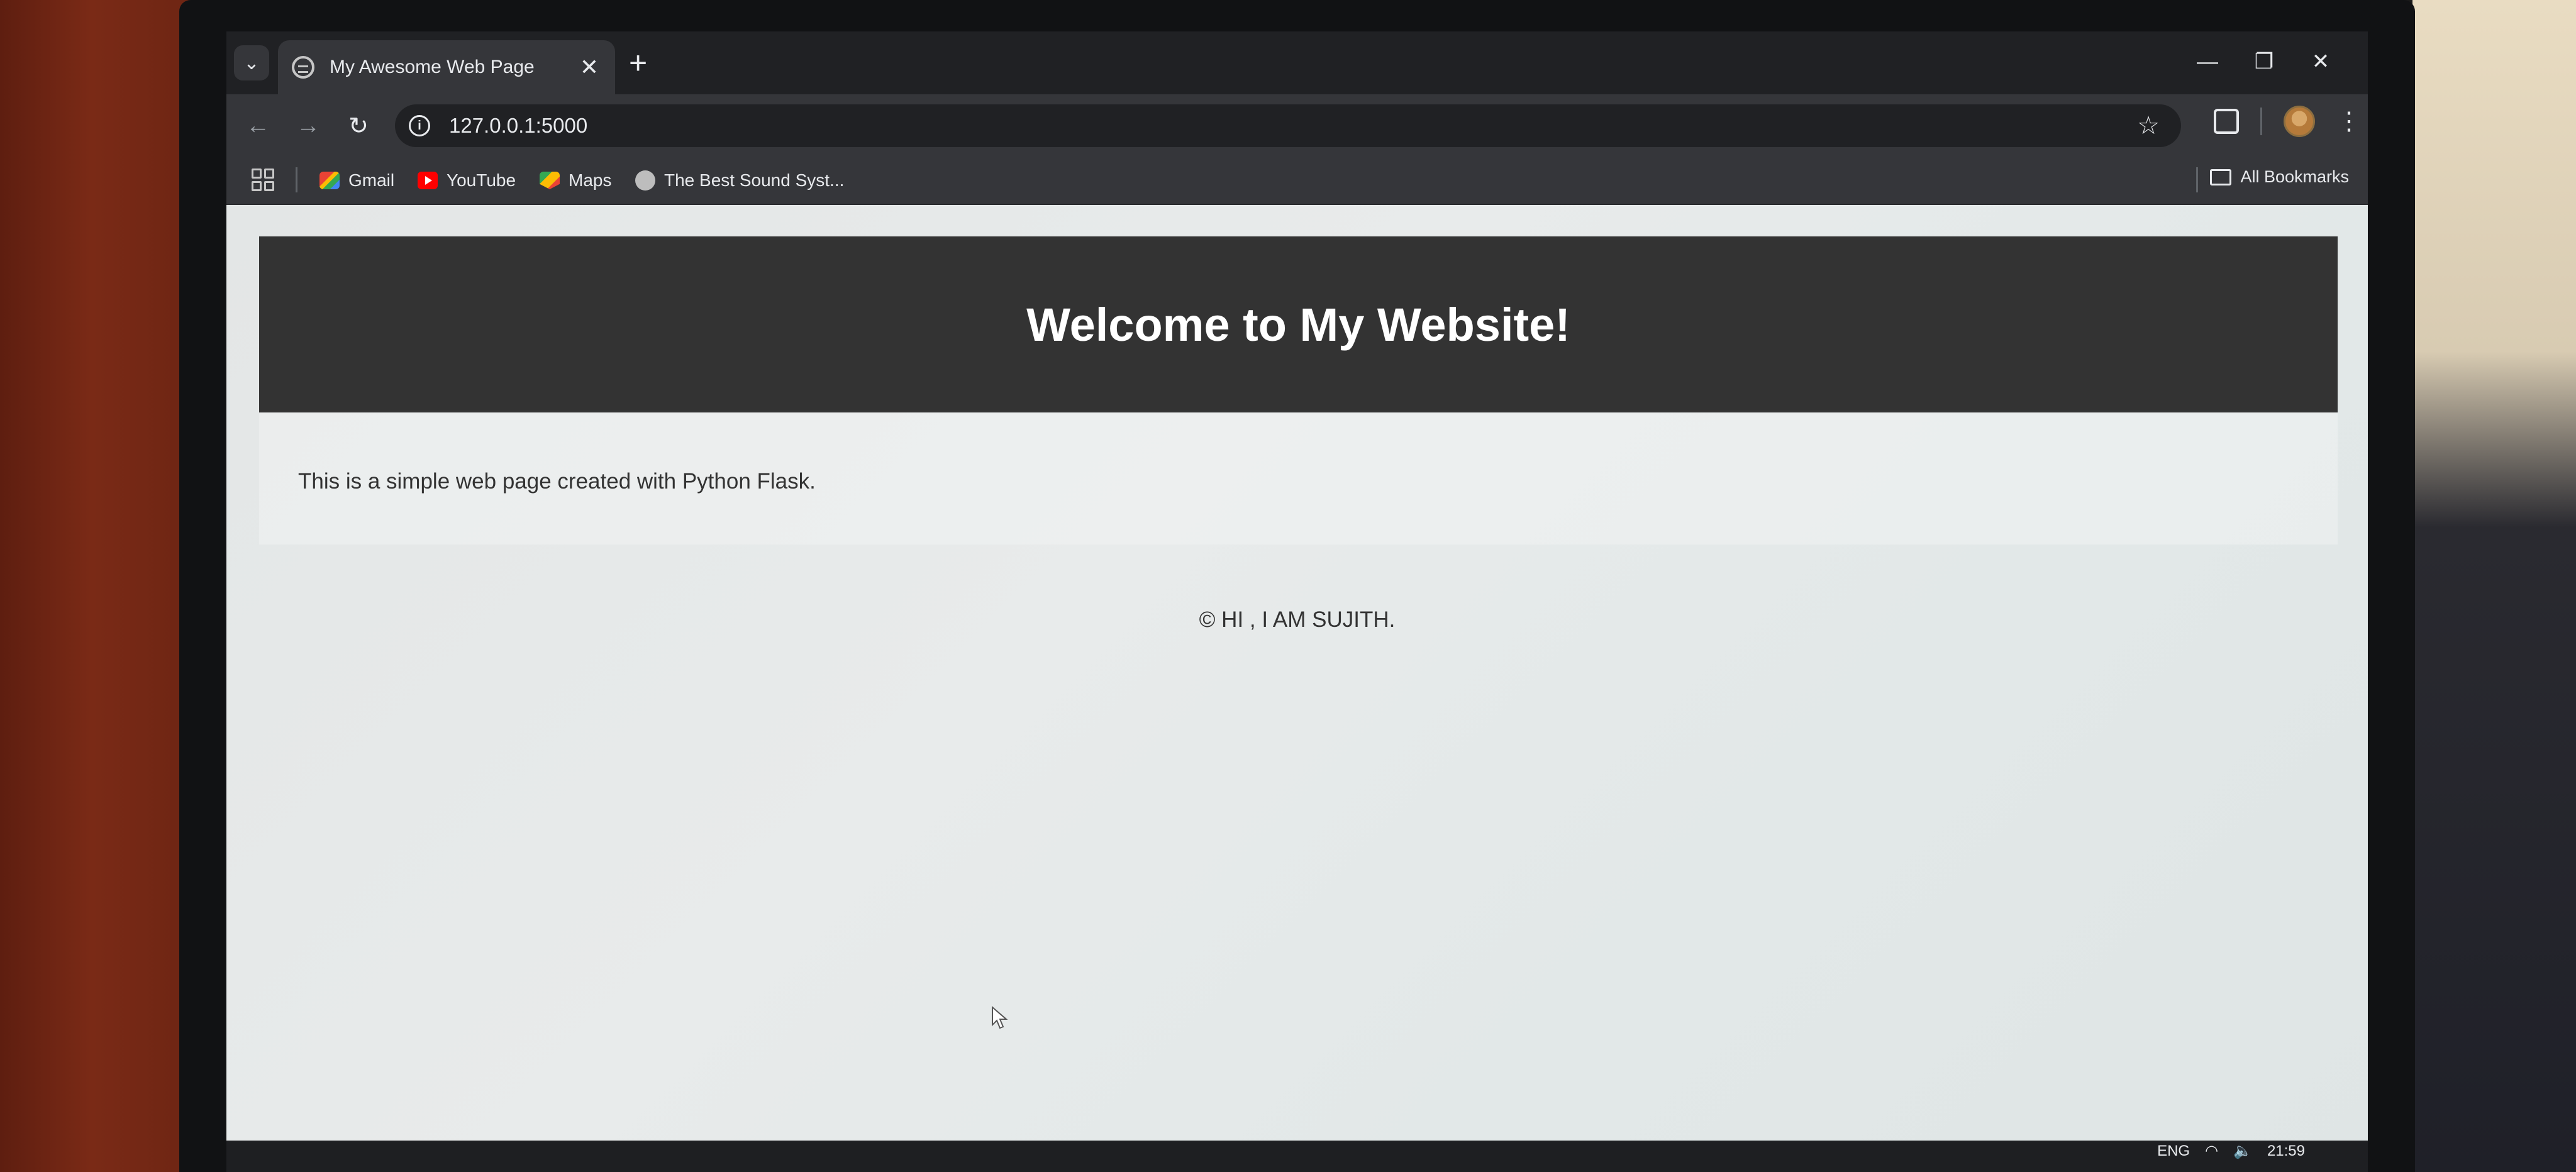 The image size is (2576, 1172). What do you see at coordinates (428, 180) in the screenshot?
I see `youtube-icon` at bounding box center [428, 180].